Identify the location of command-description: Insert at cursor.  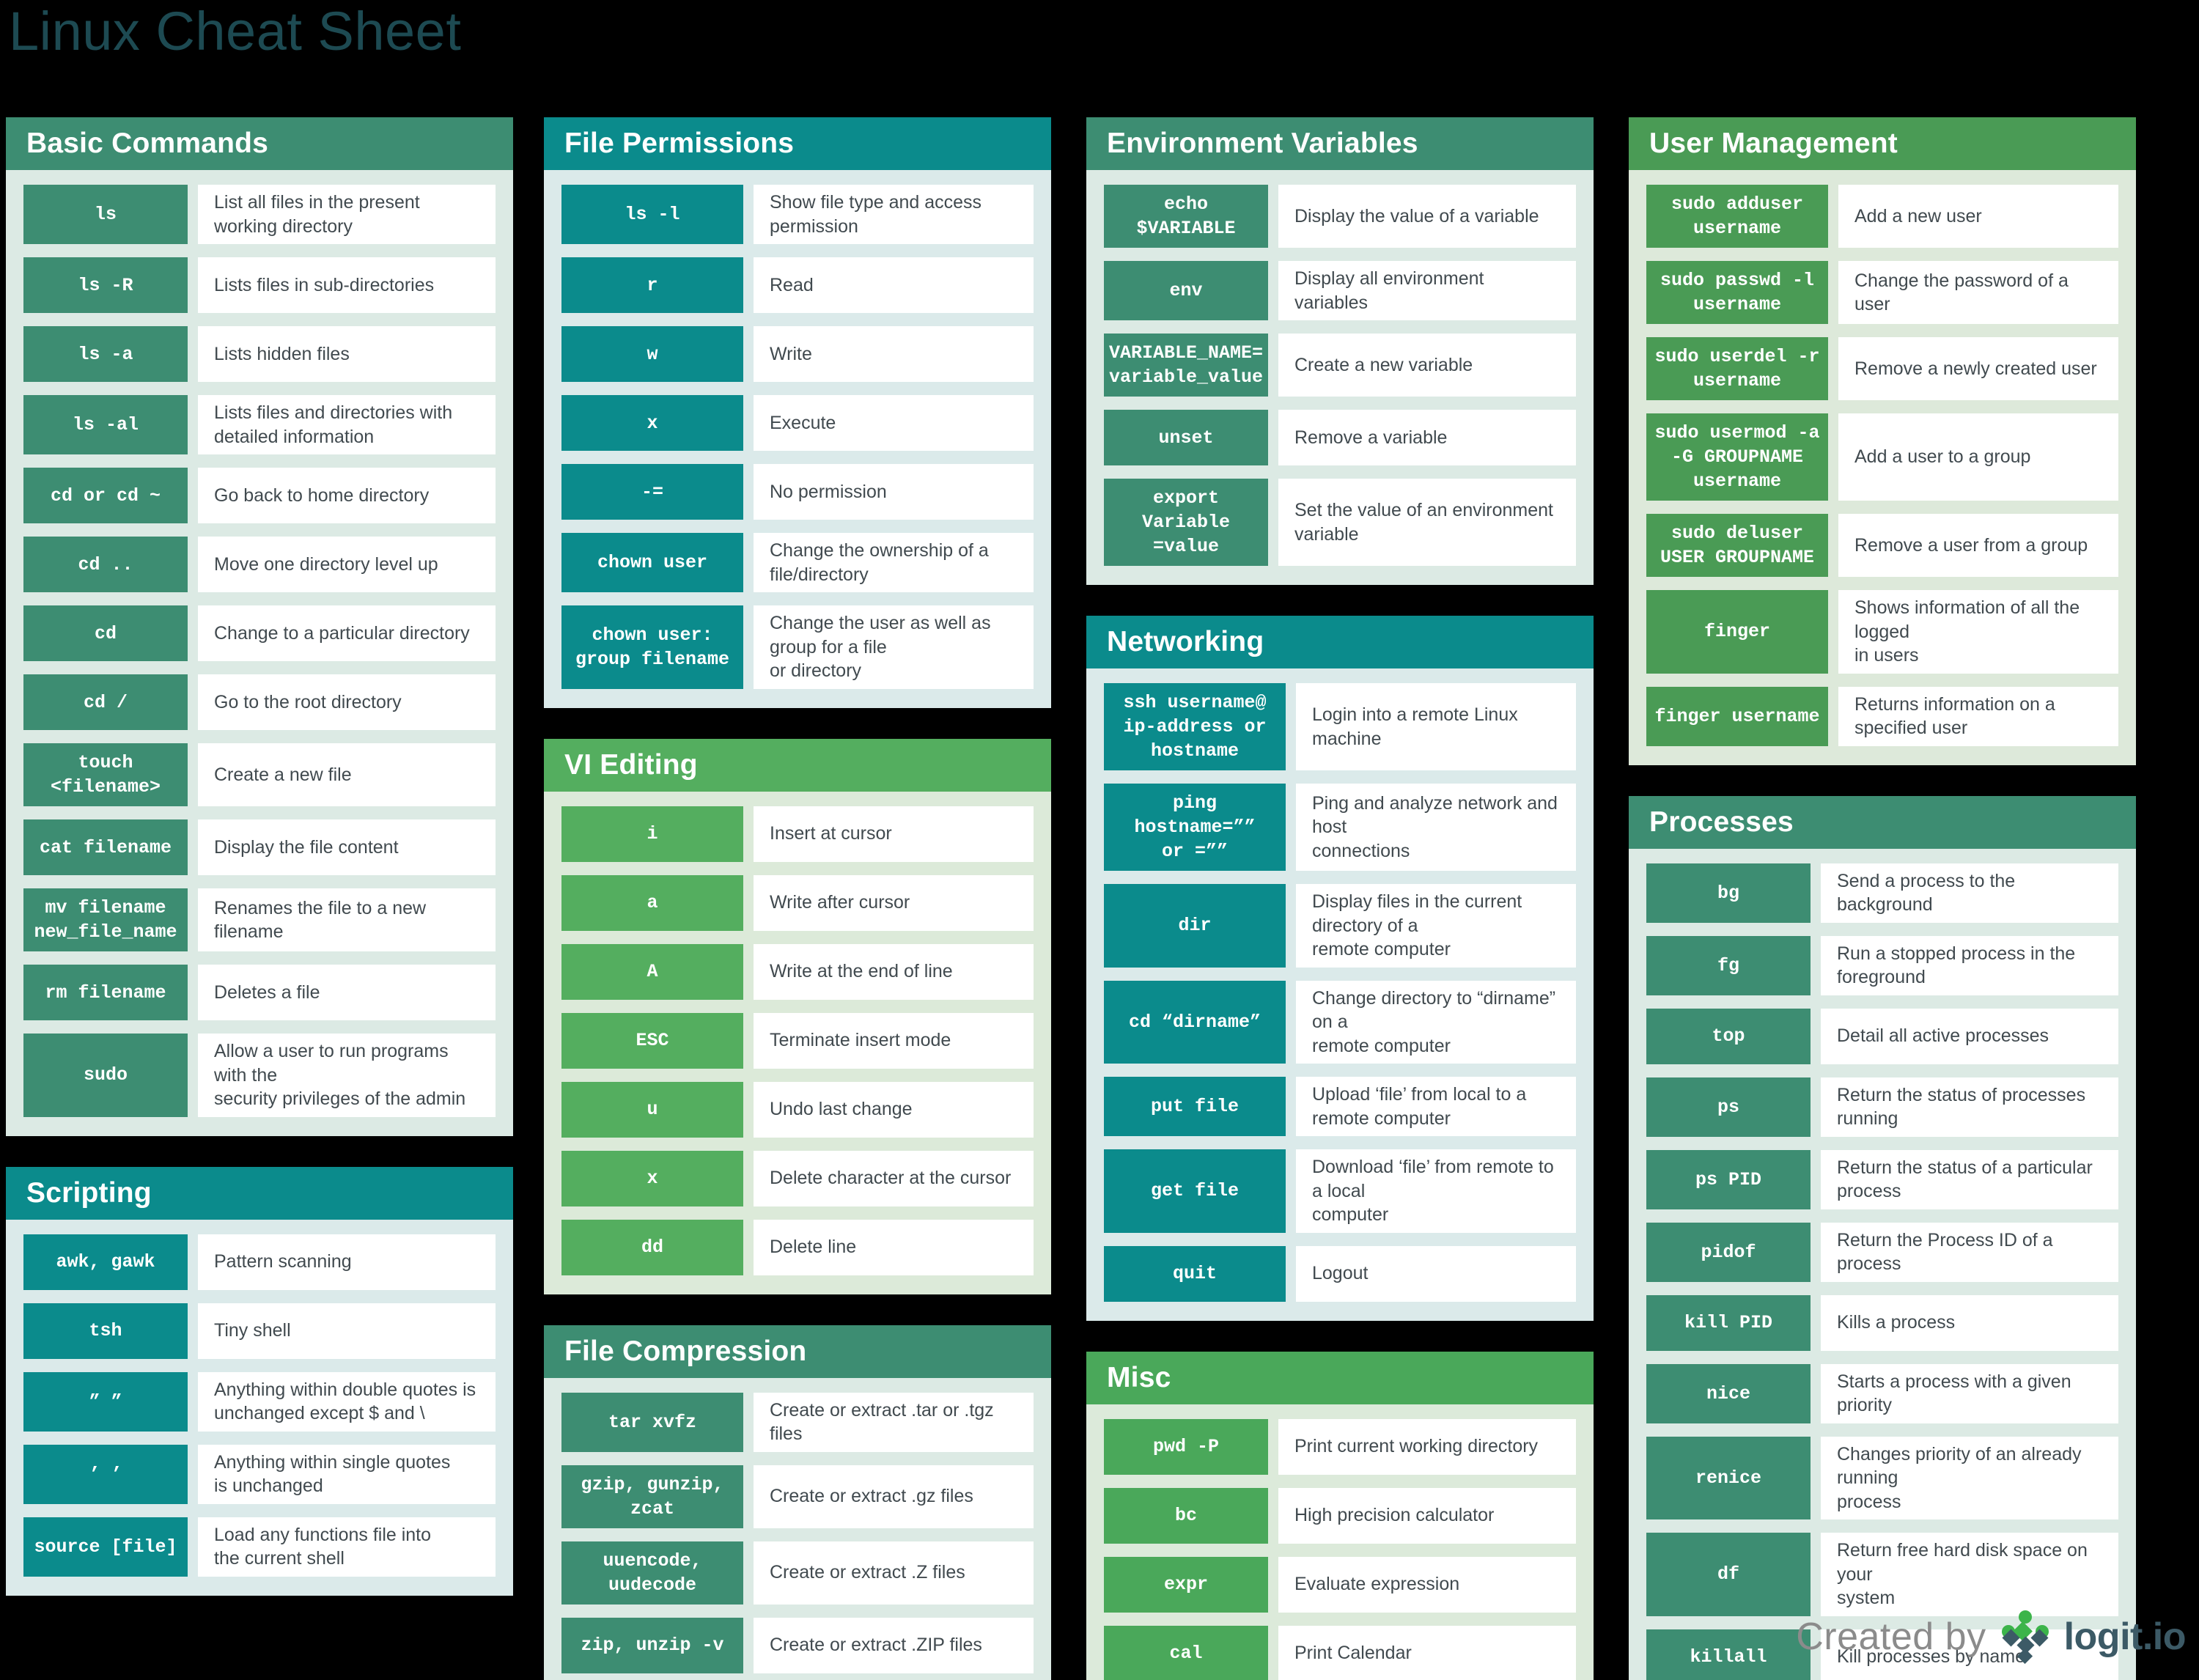
(894, 834).